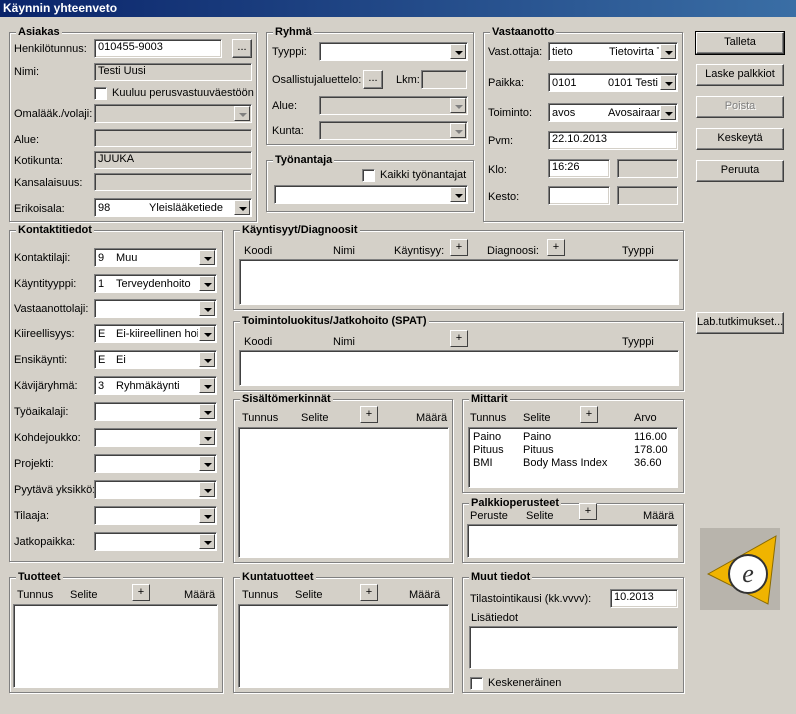 Image resolution: width=796 pixels, height=714 pixels. I want to click on peruuta-button: Peruuta, so click(740, 171).